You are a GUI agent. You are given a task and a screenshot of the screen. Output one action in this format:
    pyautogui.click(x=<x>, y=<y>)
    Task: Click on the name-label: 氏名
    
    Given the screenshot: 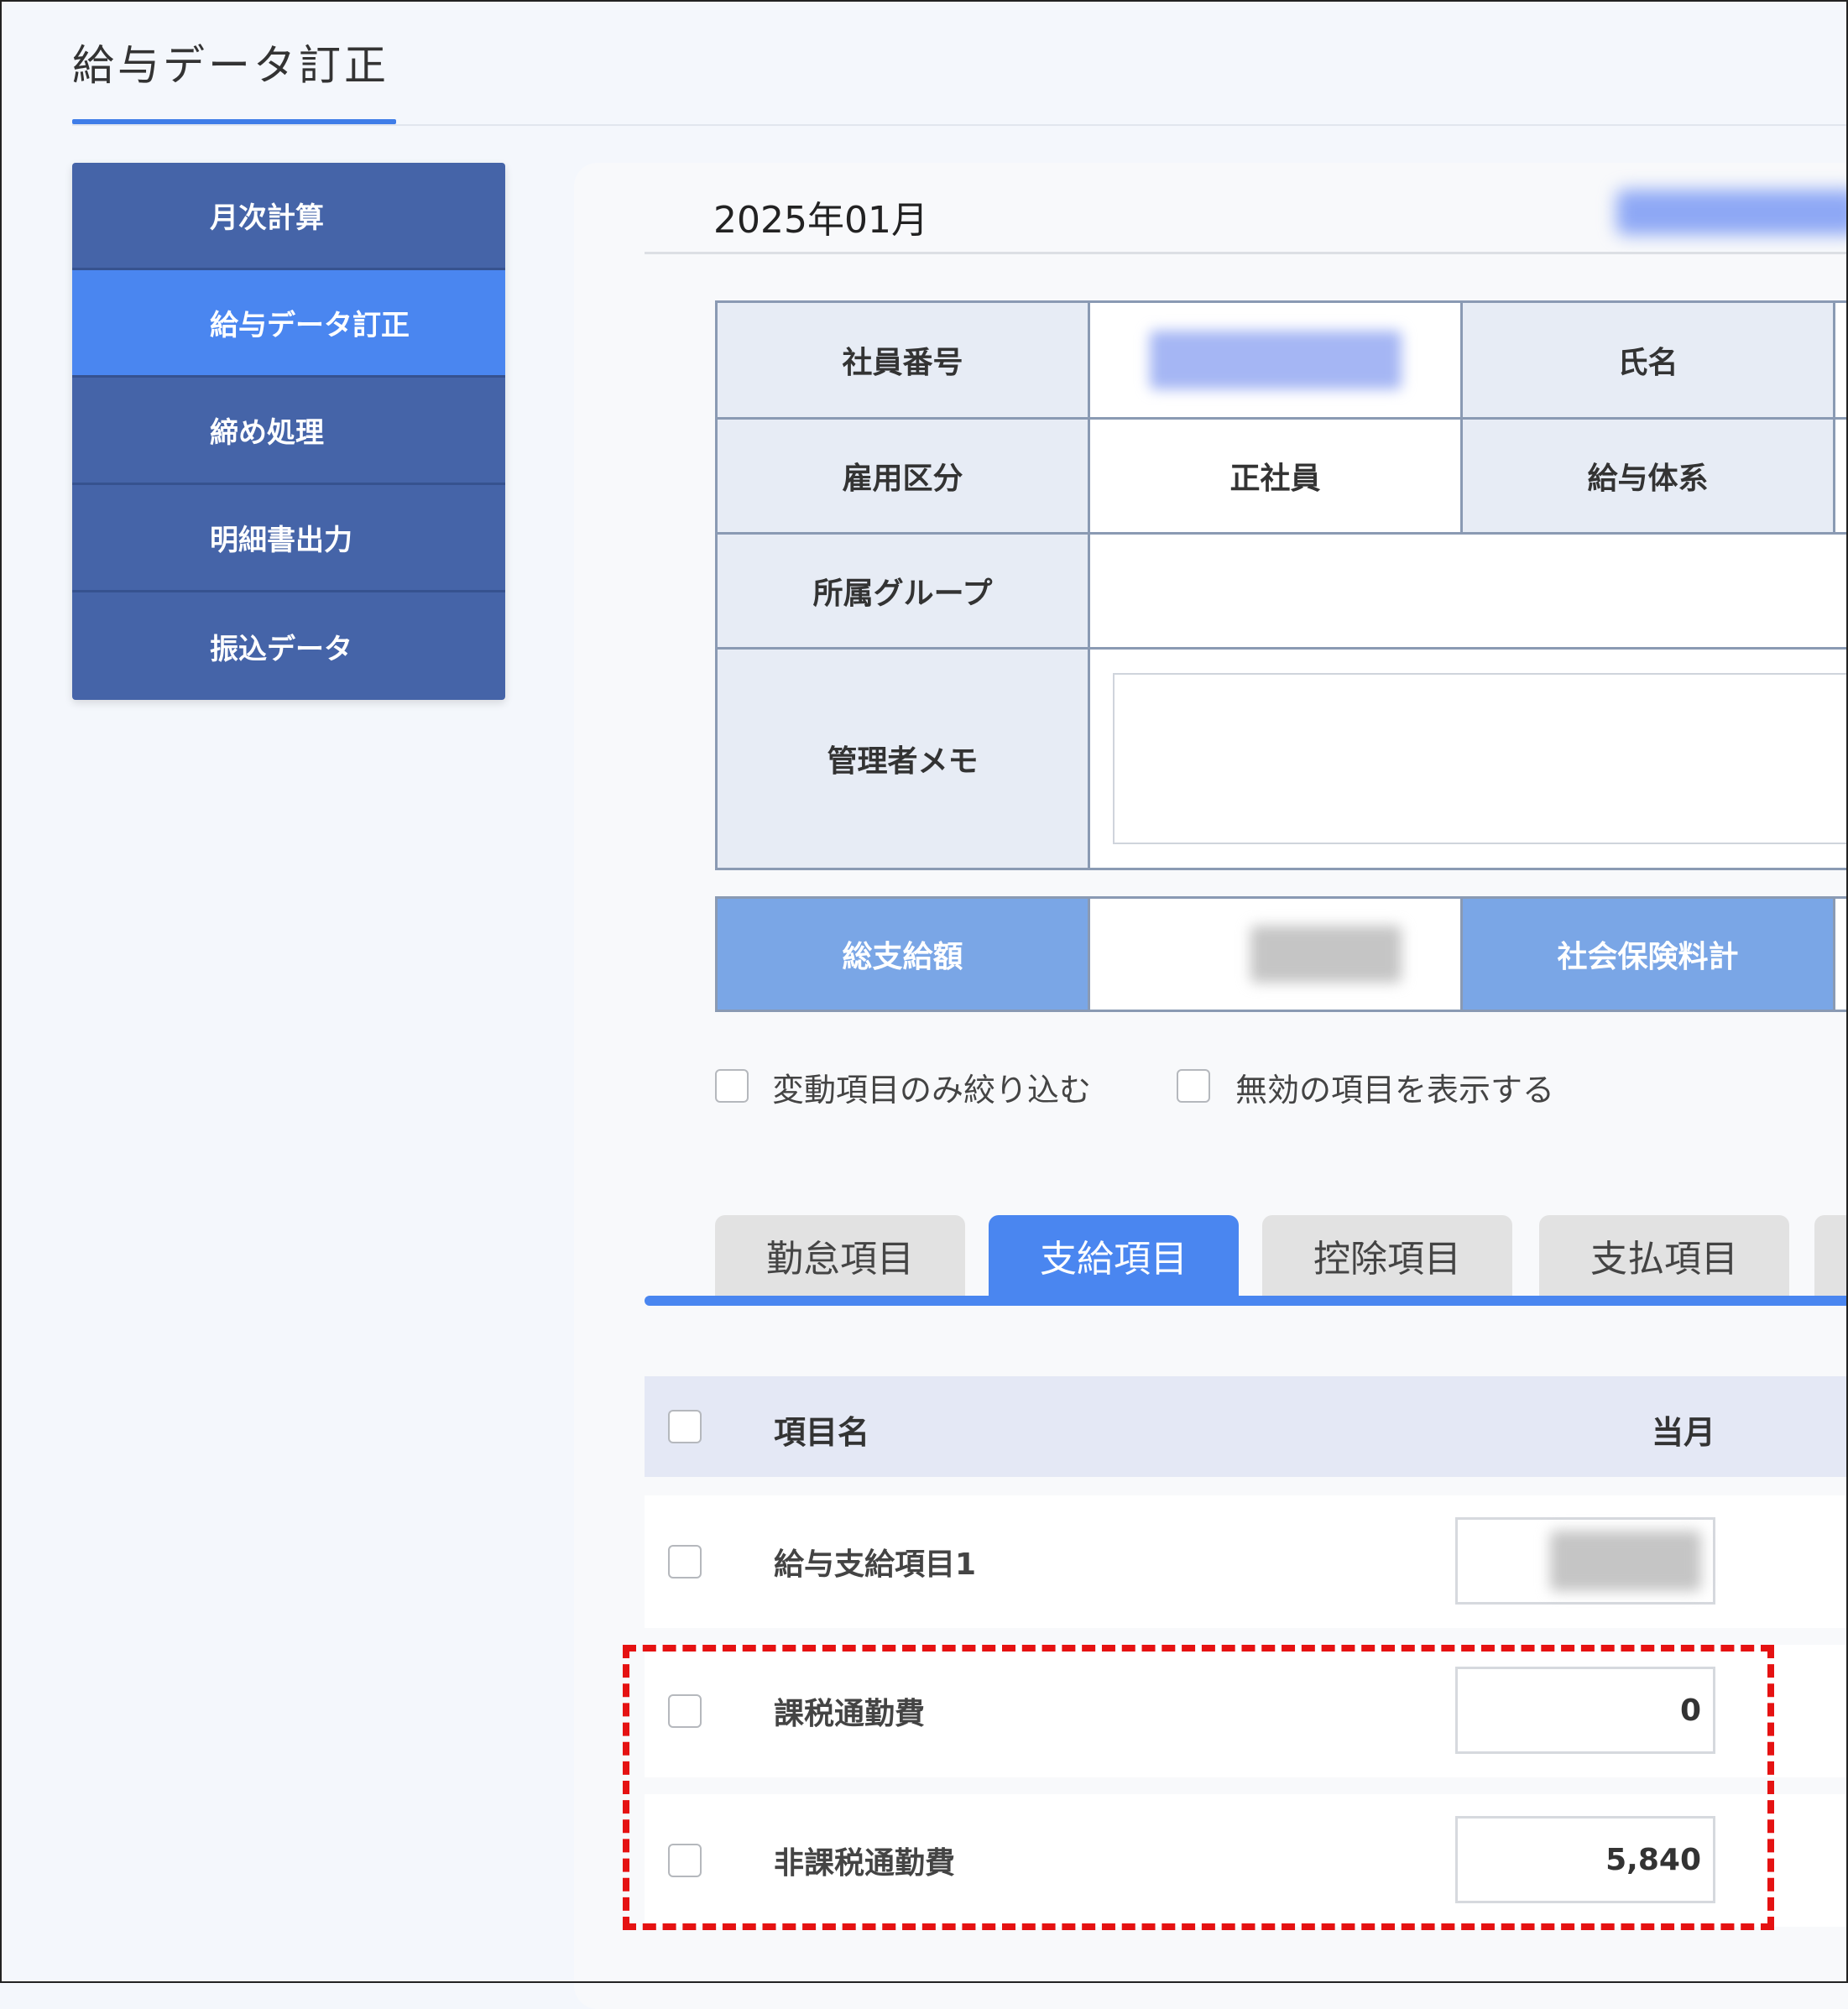 What is the action you would take?
    pyautogui.click(x=1647, y=360)
    